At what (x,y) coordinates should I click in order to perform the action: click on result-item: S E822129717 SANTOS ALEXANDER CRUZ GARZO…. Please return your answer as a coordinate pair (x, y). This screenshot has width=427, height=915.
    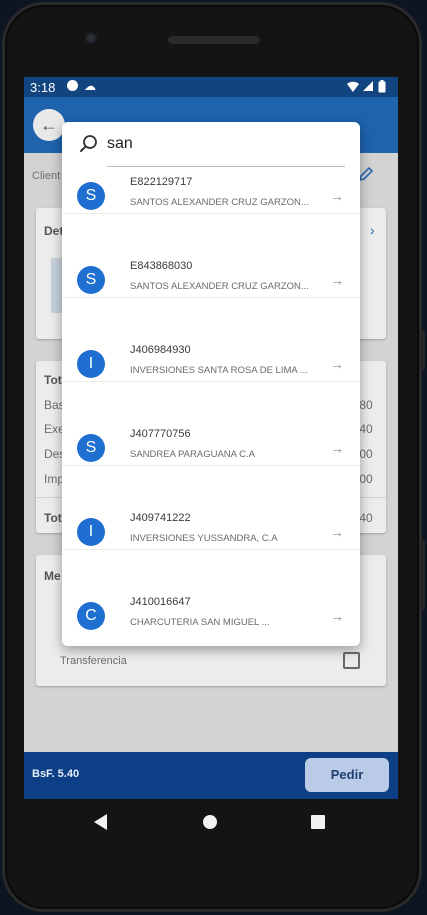
    Looking at the image, I should click on (211, 191).